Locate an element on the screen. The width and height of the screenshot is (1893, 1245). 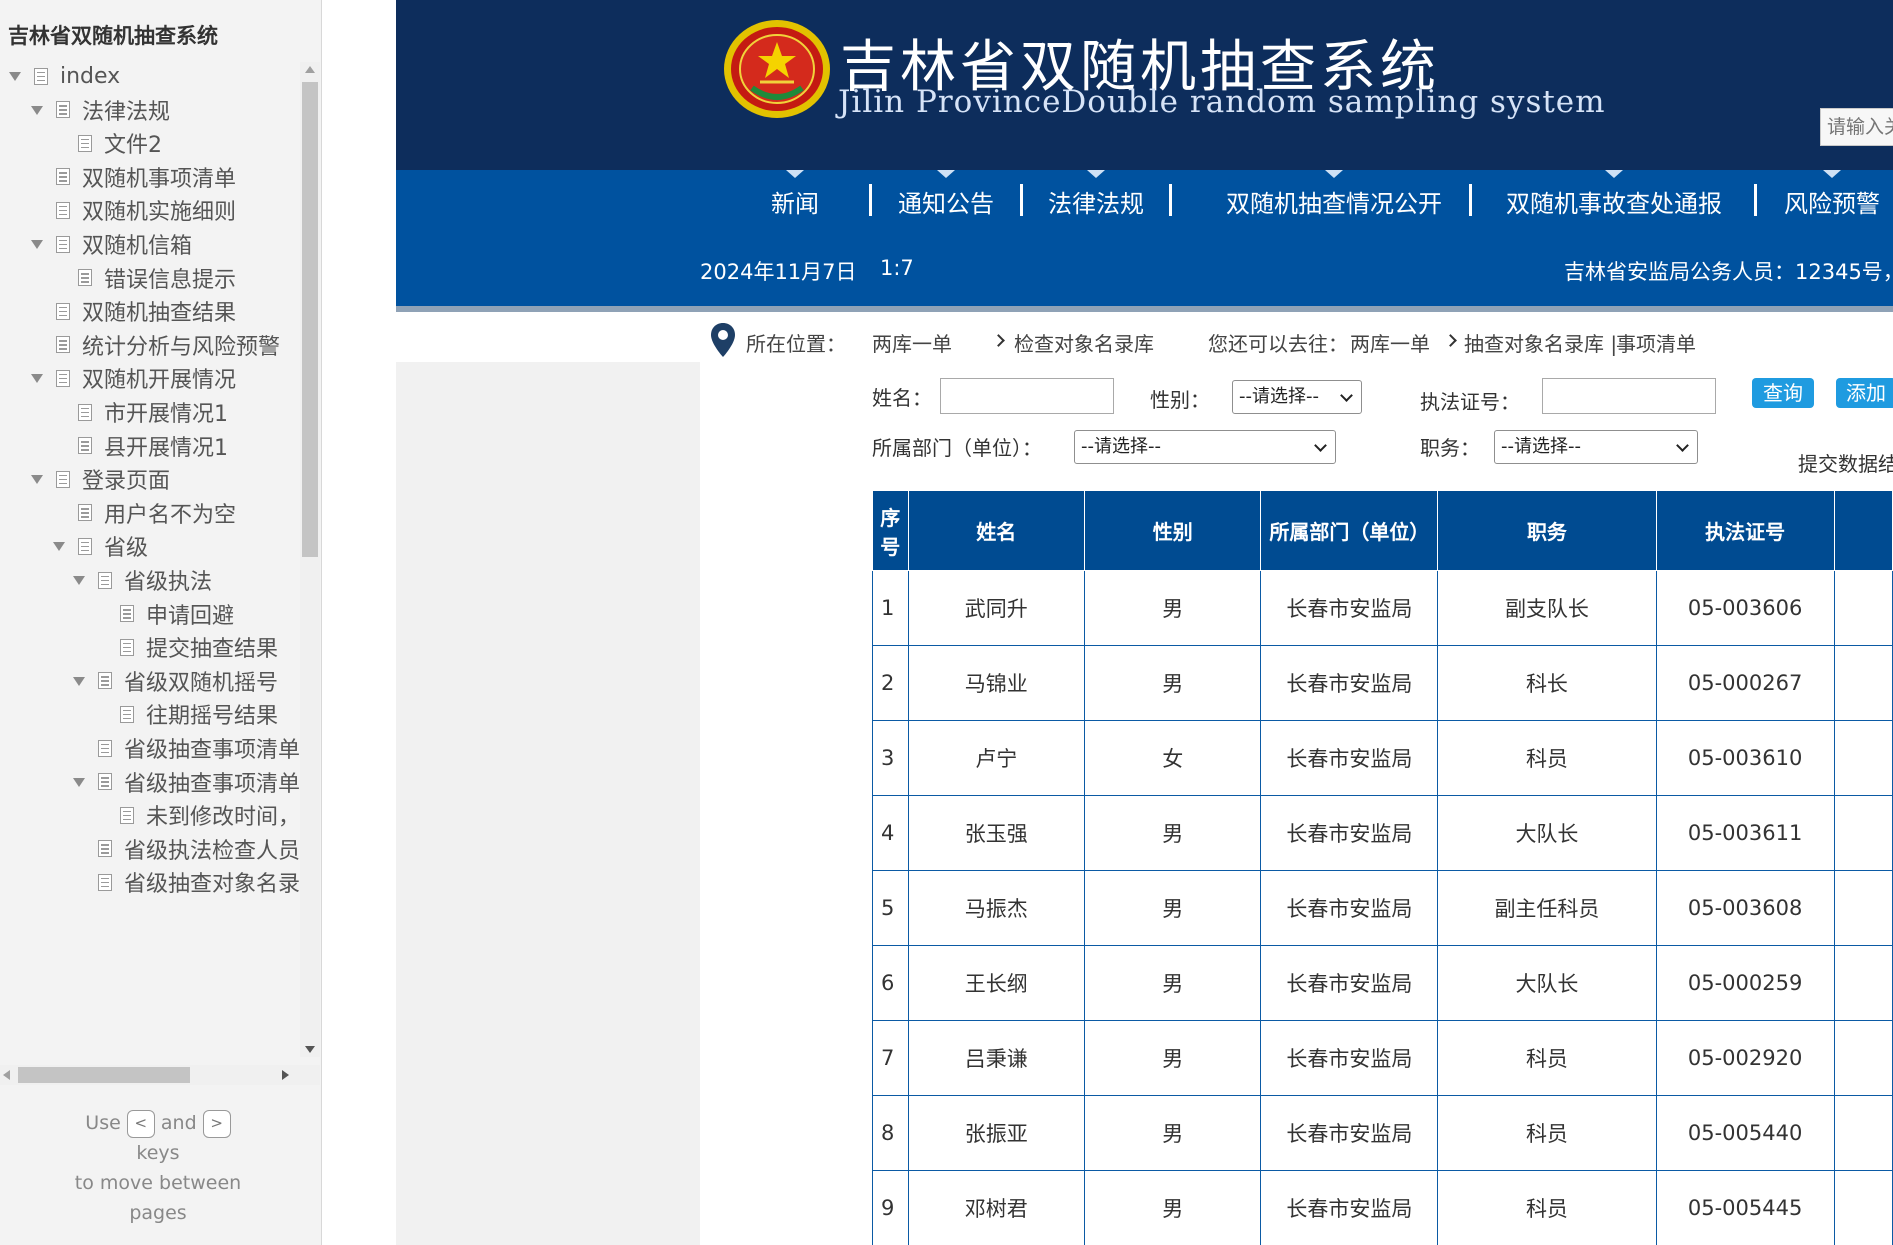
cell-cert-number: 05-003608 is located at coordinates (1745, 908).